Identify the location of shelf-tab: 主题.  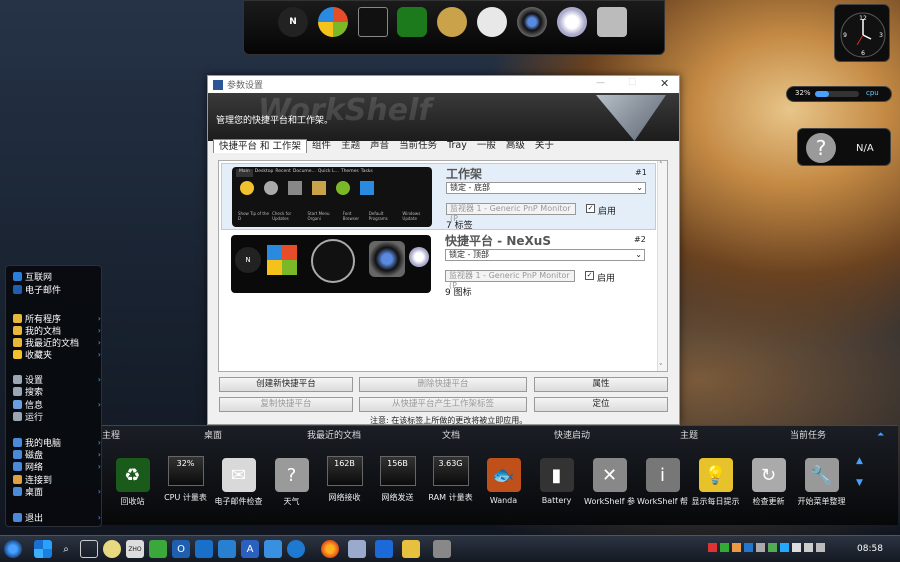
(689, 434).